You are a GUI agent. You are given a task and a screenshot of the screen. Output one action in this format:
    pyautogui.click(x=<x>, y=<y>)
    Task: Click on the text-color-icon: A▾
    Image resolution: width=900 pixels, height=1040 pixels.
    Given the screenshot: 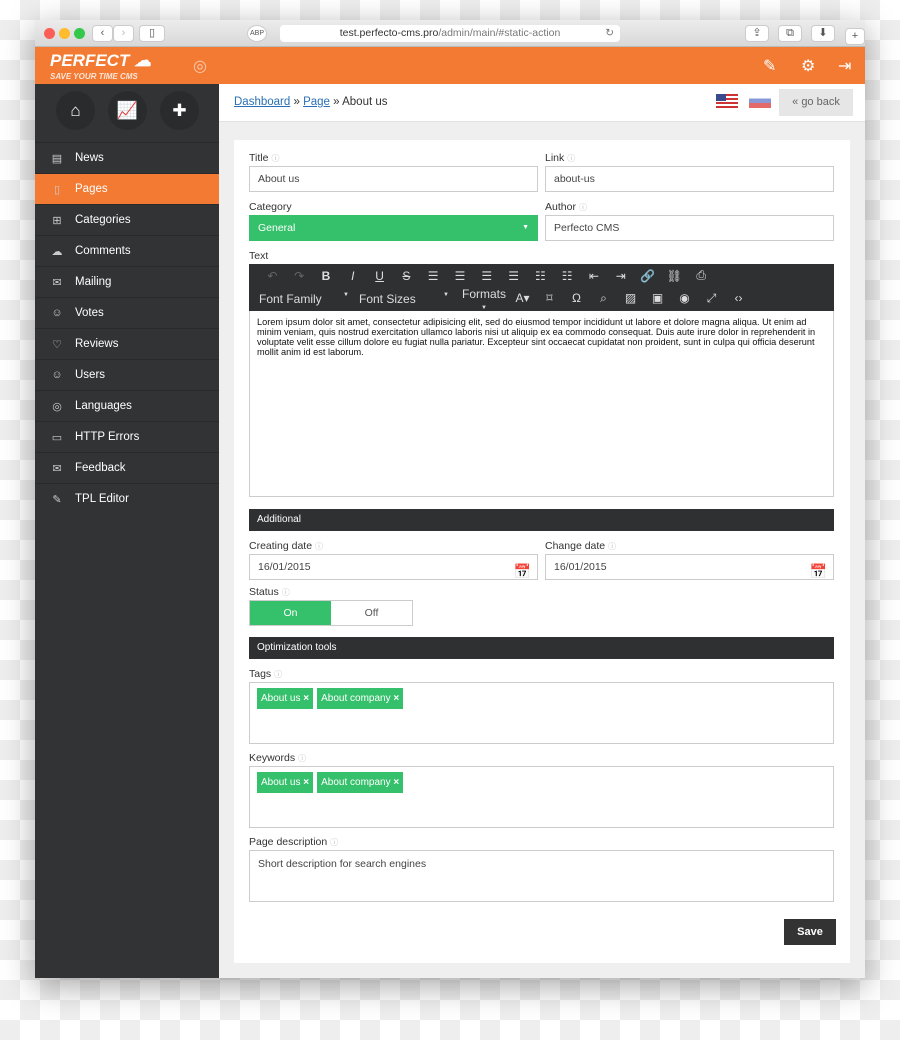 What is the action you would take?
    pyautogui.click(x=522, y=298)
    